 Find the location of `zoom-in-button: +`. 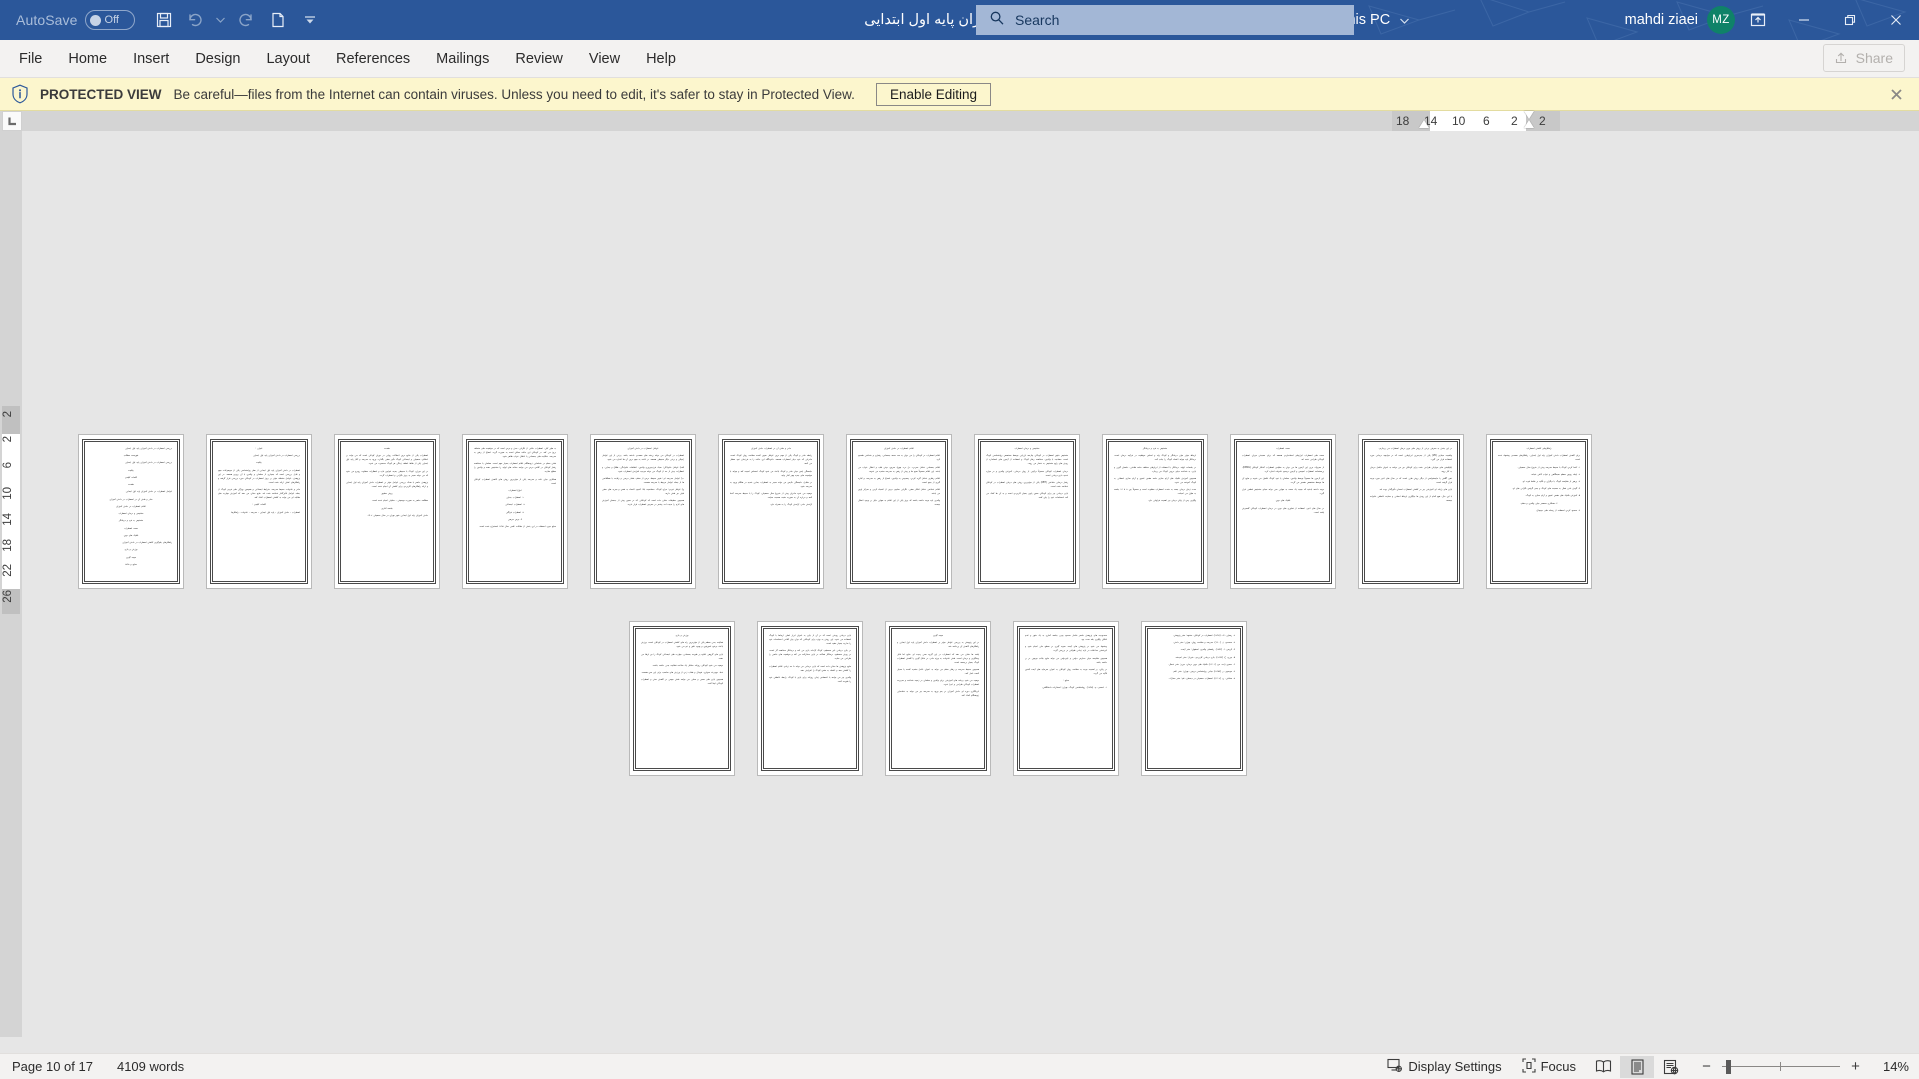

zoom-in-button: + is located at coordinates (1855, 1066).